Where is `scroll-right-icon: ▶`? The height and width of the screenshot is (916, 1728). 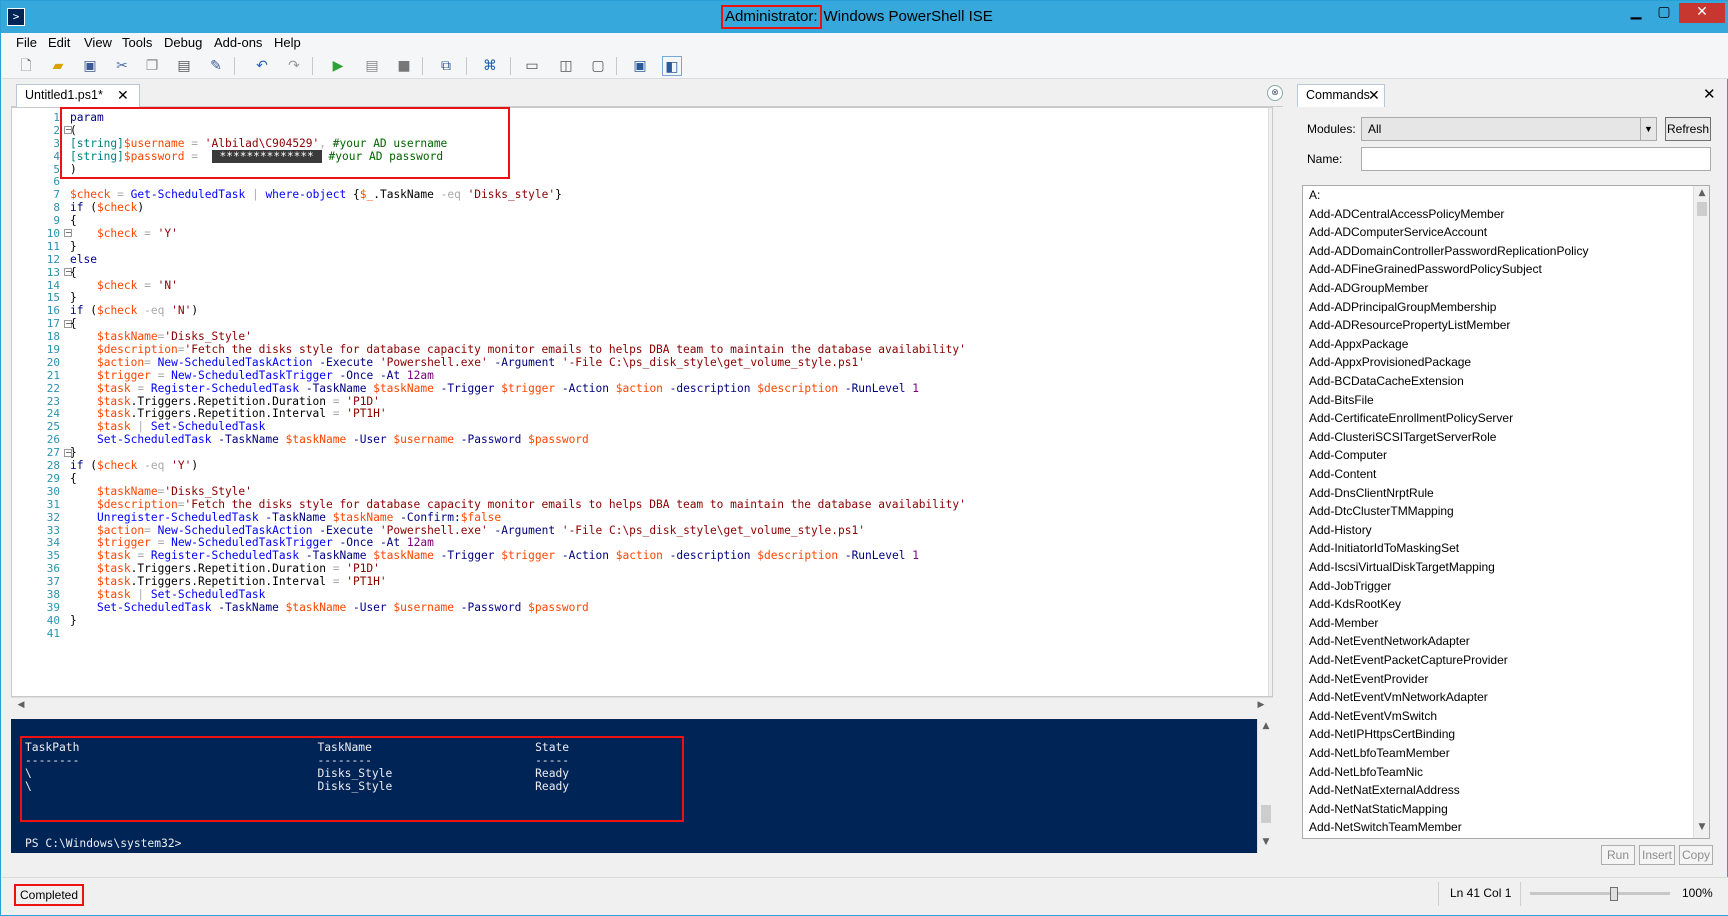
scroll-right-icon: ▶ is located at coordinates (1261, 705).